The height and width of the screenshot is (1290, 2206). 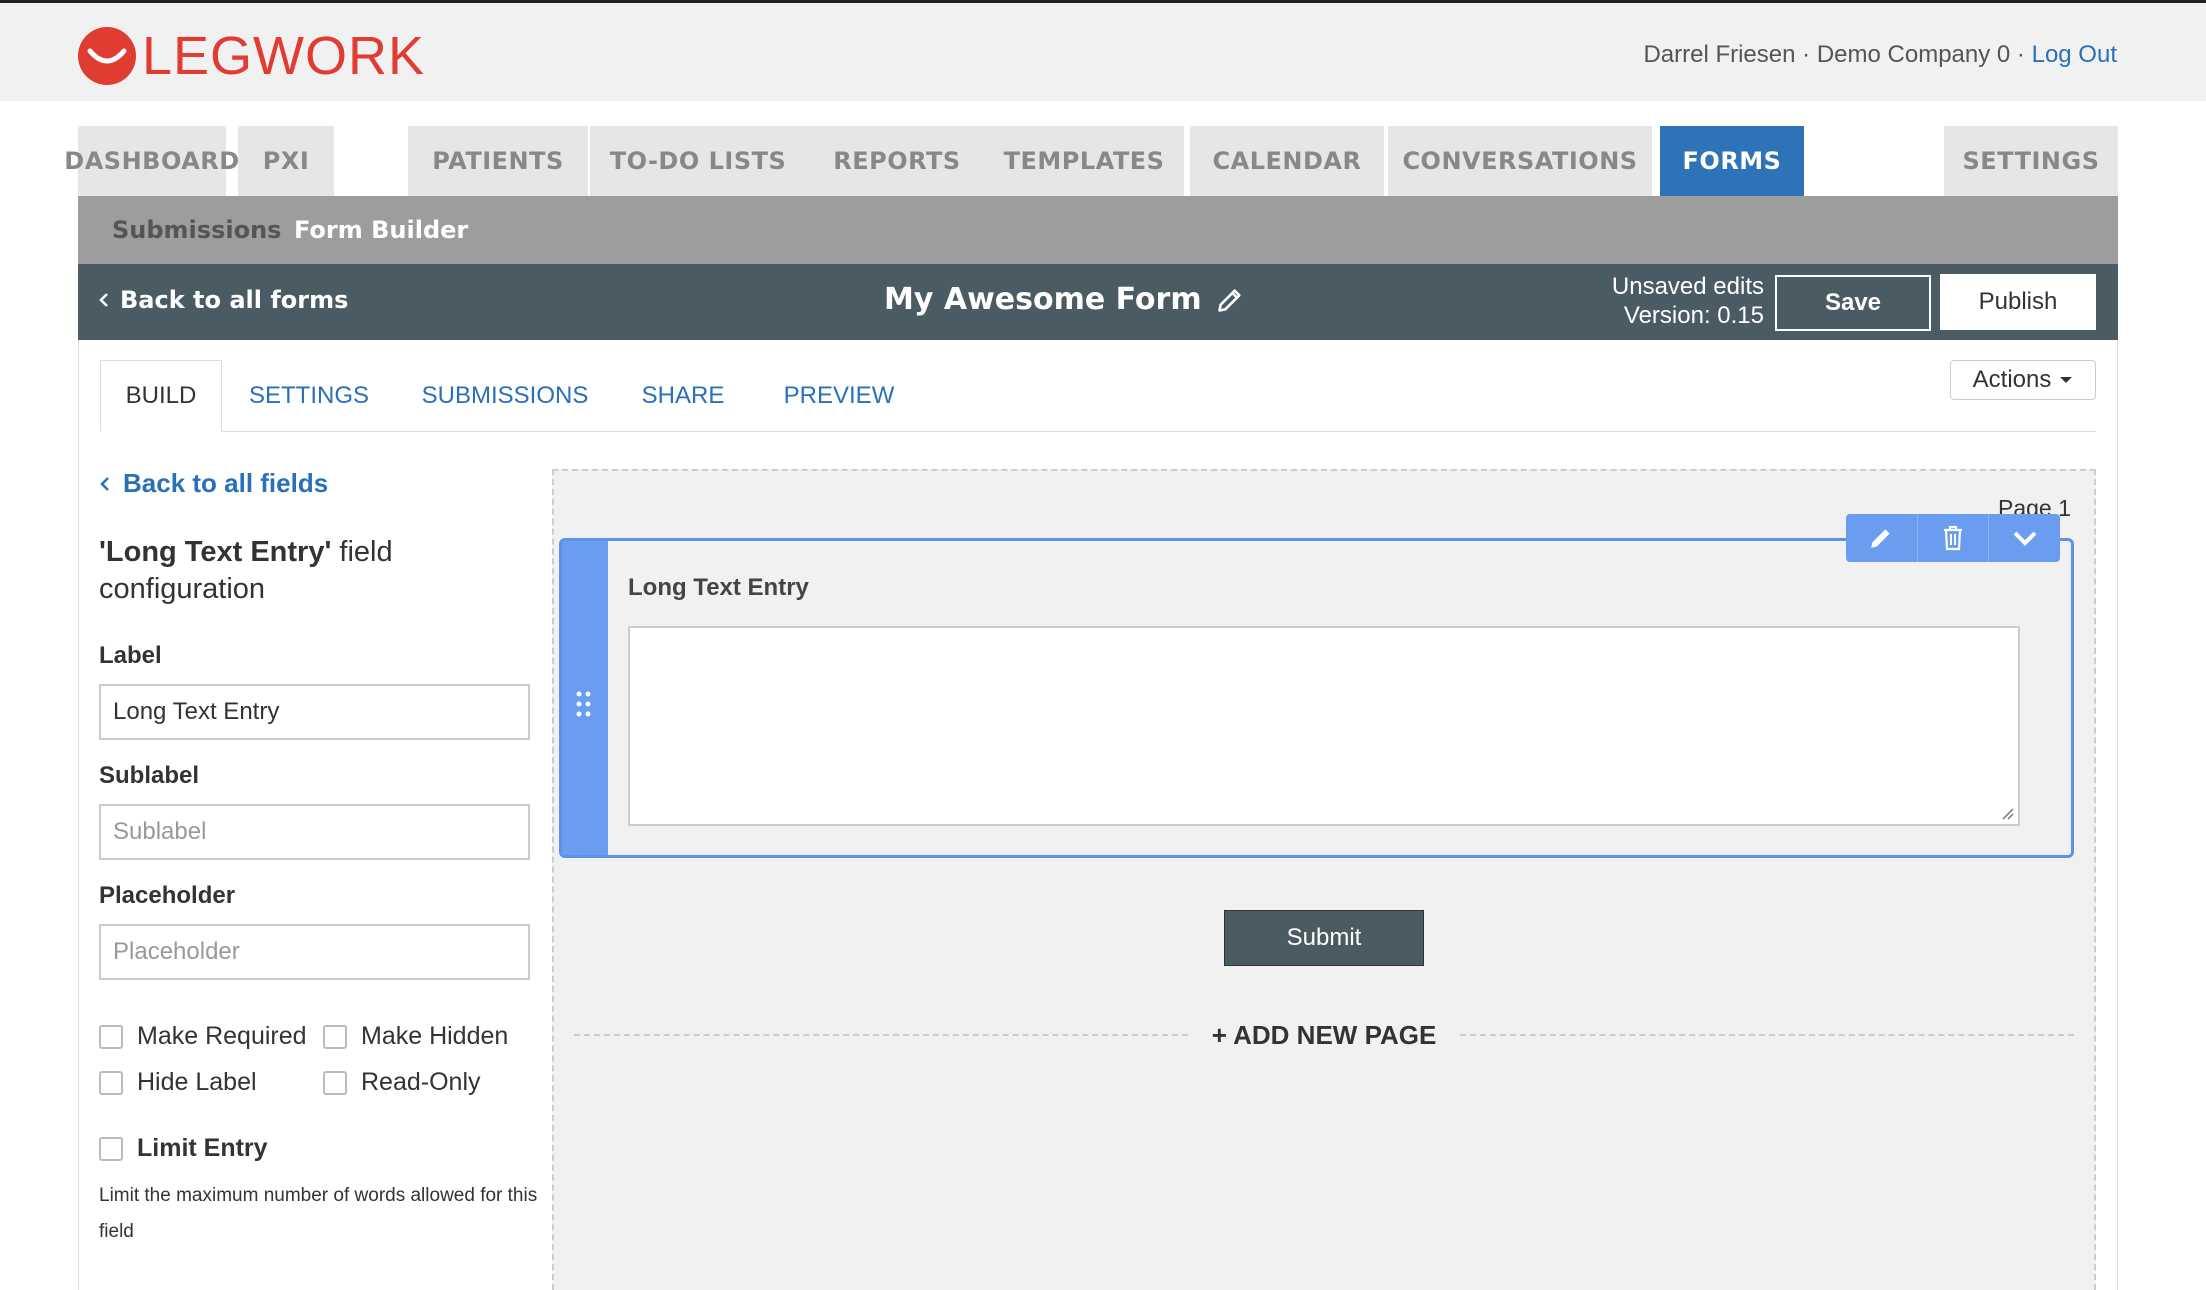 I want to click on field-config-title: 'Long Text Entry' field configuration, so click(x=246, y=570).